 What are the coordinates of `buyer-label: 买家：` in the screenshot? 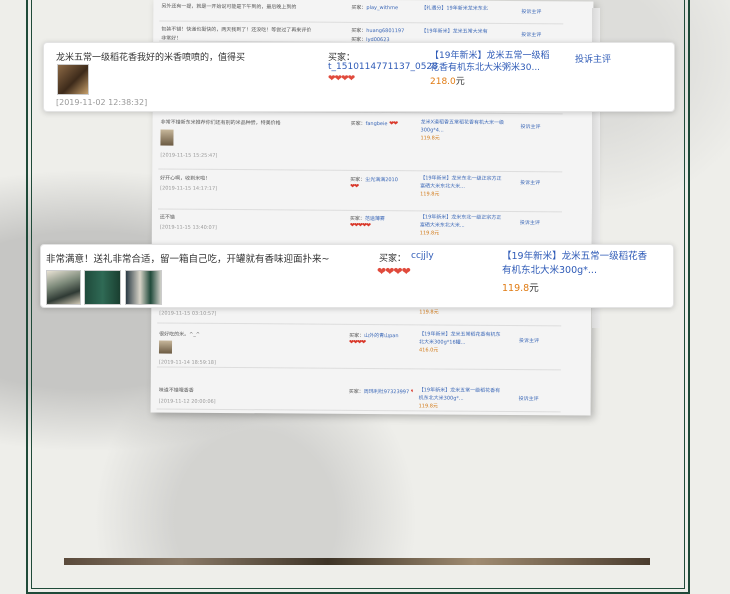 It's located at (393, 259).